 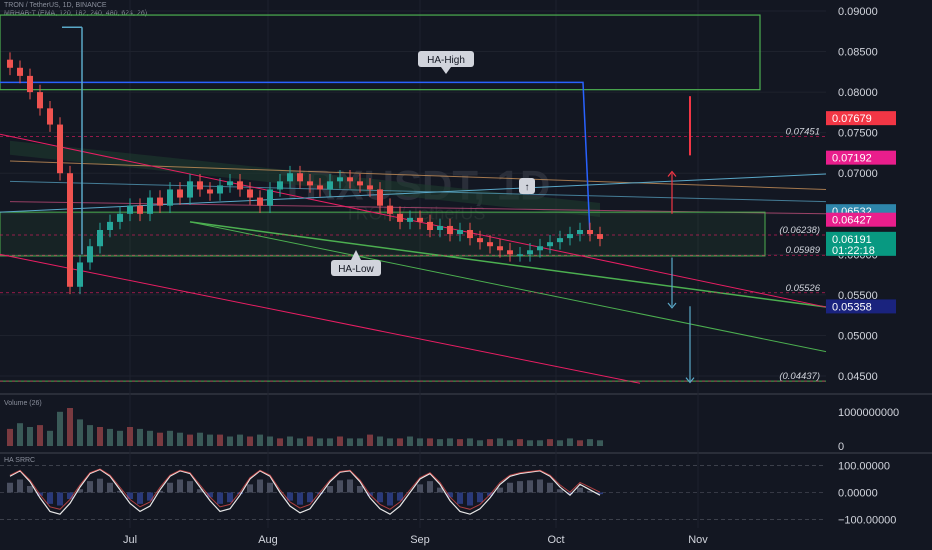 What do you see at coordinates (858, 134) in the screenshot?
I see `price-tick-label: 0.07500` at bounding box center [858, 134].